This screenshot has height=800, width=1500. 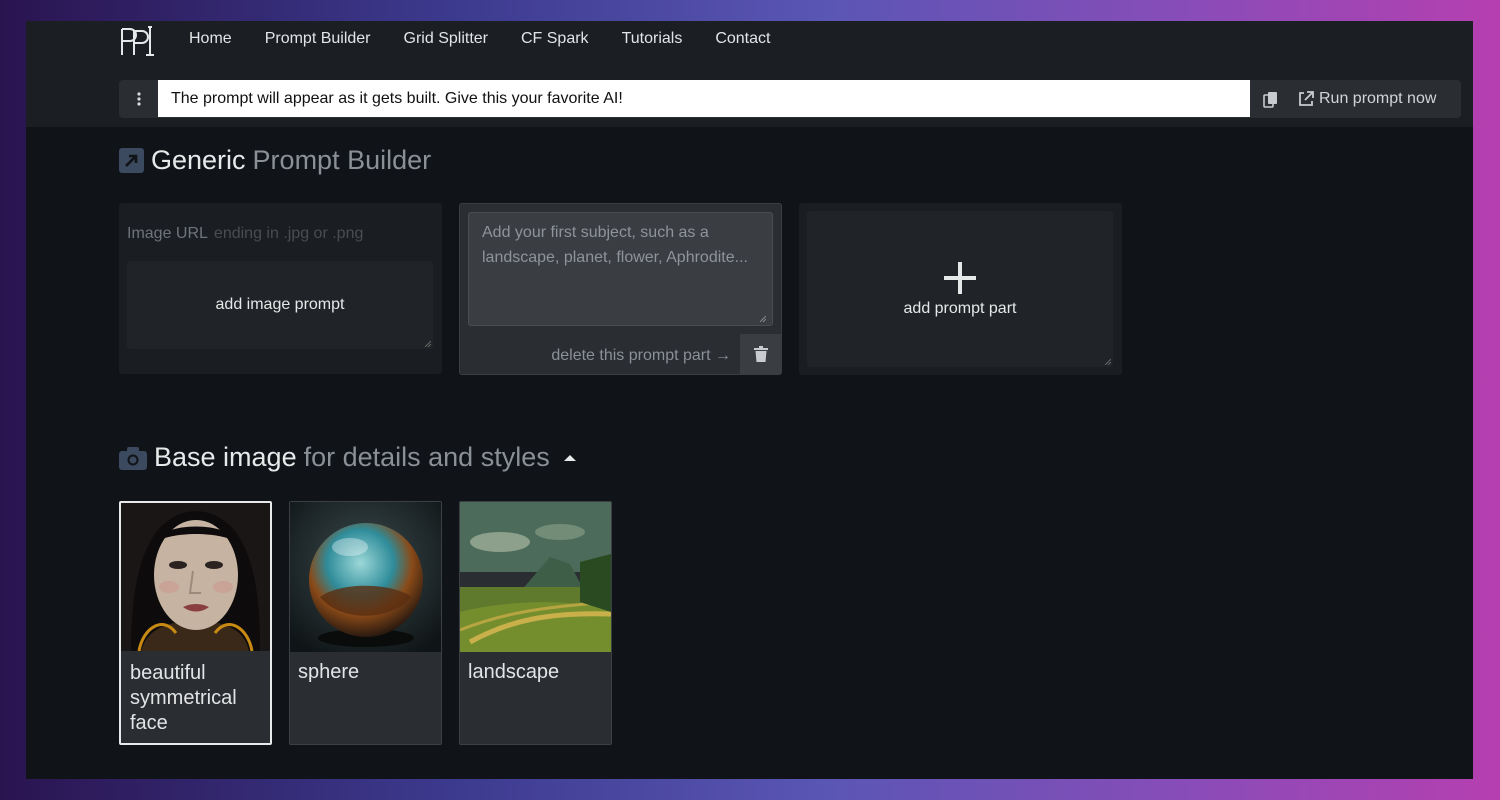 What do you see at coordinates (329, 672) in the screenshot?
I see `base-image-option-label: sphere` at bounding box center [329, 672].